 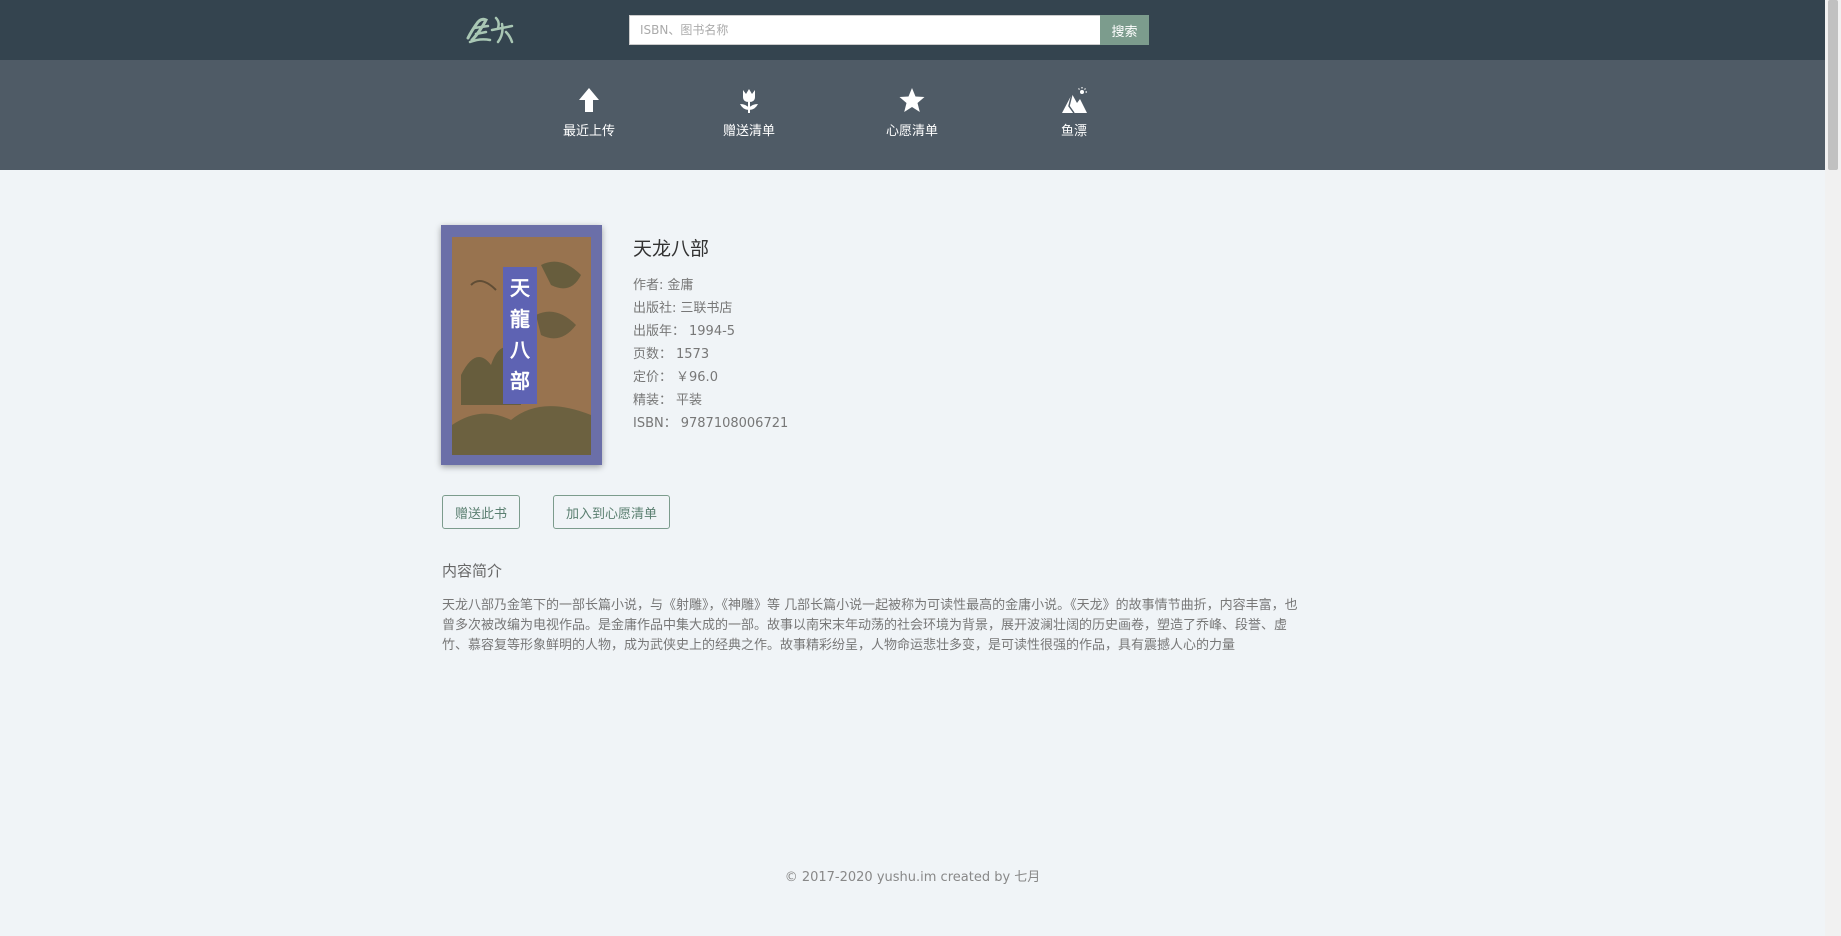 What do you see at coordinates (680, 285) in the screenshot?
I see `meta-value: 金庸` at bounding box center [680, 285].